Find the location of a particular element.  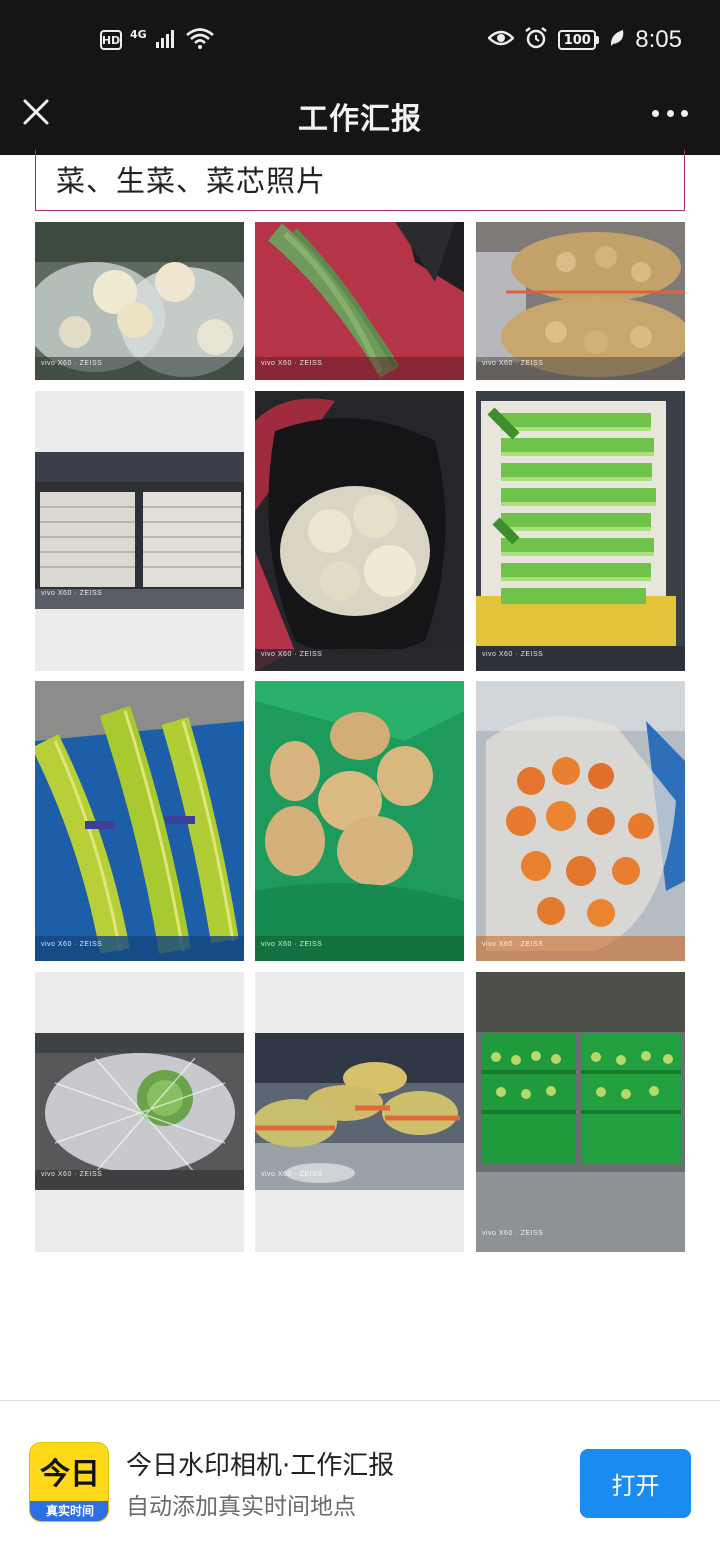

signal-icon is located at coordinates (166, 40).